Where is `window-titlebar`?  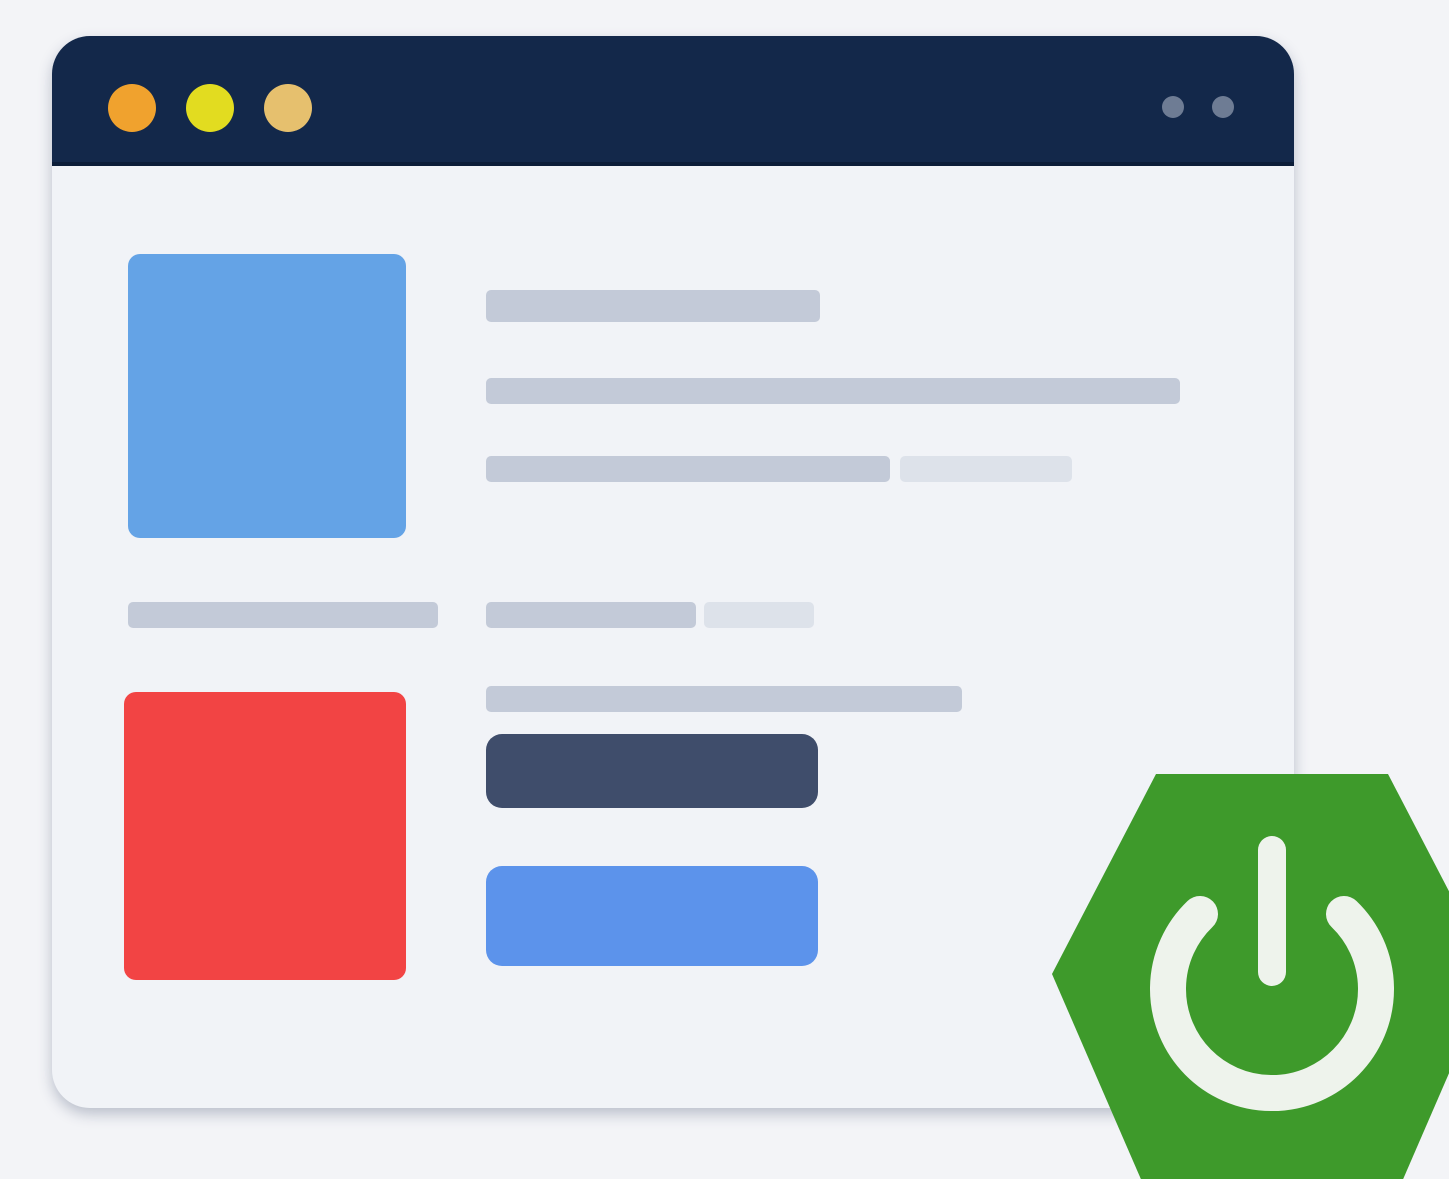 window-titlebar is located at coordinates (673, 101).